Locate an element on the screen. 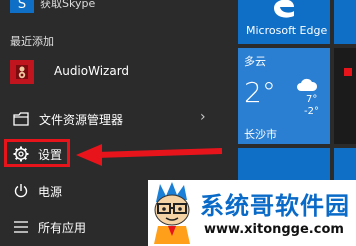 Image resolution: width=356 pixels, height=246 pixels. weather-temp: 2° is located at coordinates (260, 92).